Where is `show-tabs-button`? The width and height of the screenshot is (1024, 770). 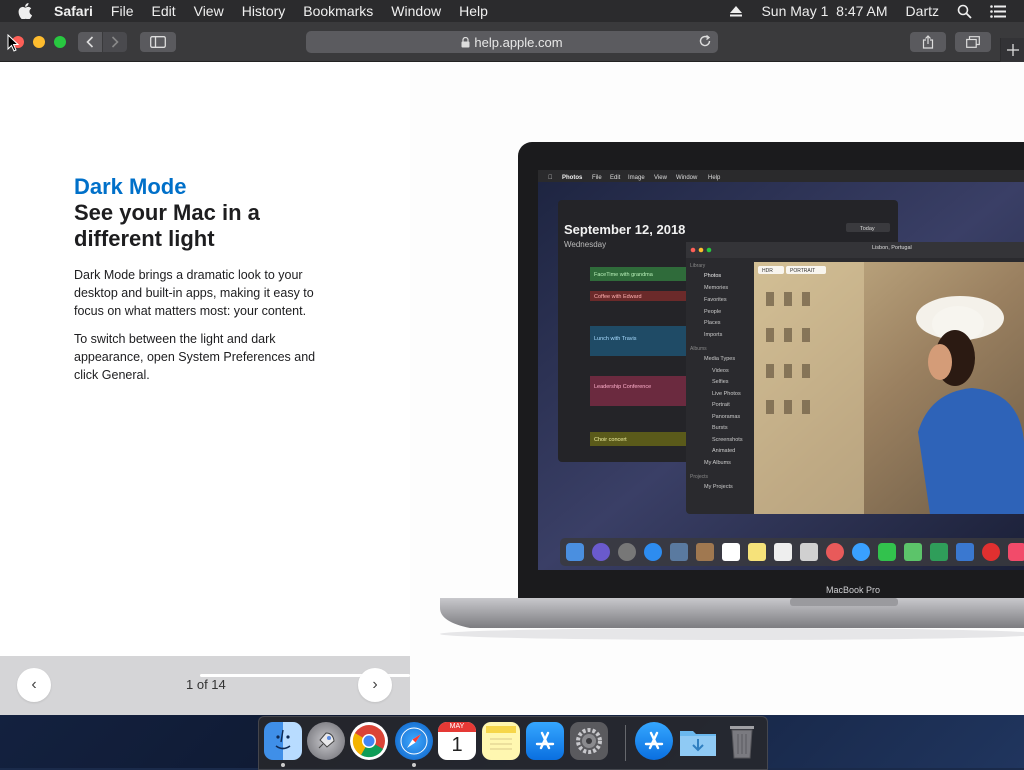
show-tabs-button is located at coordinates (973, 42).